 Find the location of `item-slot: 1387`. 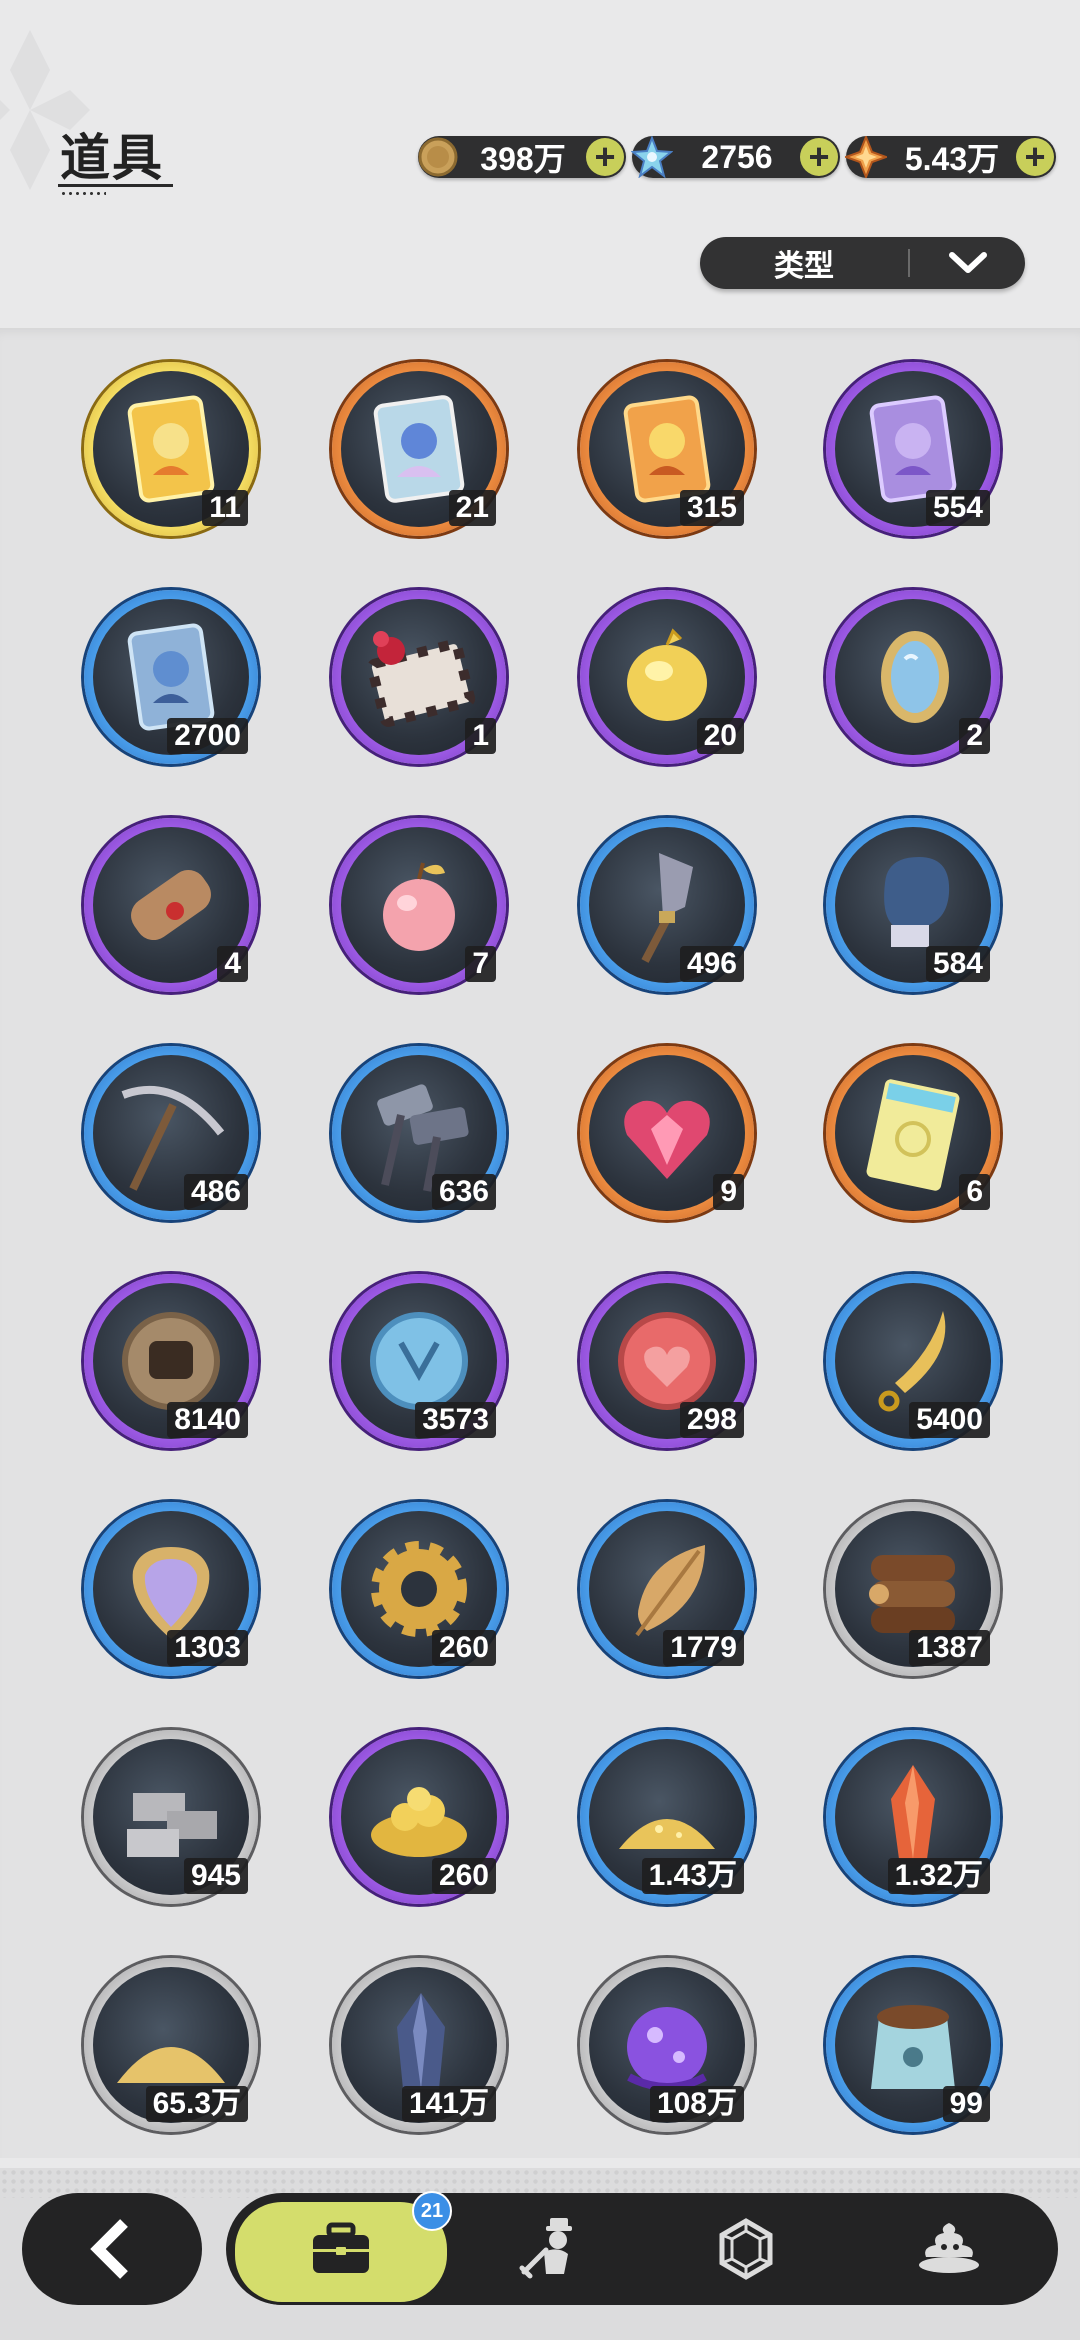

item-slot: 1387 is located at coordinates (913, 1589).